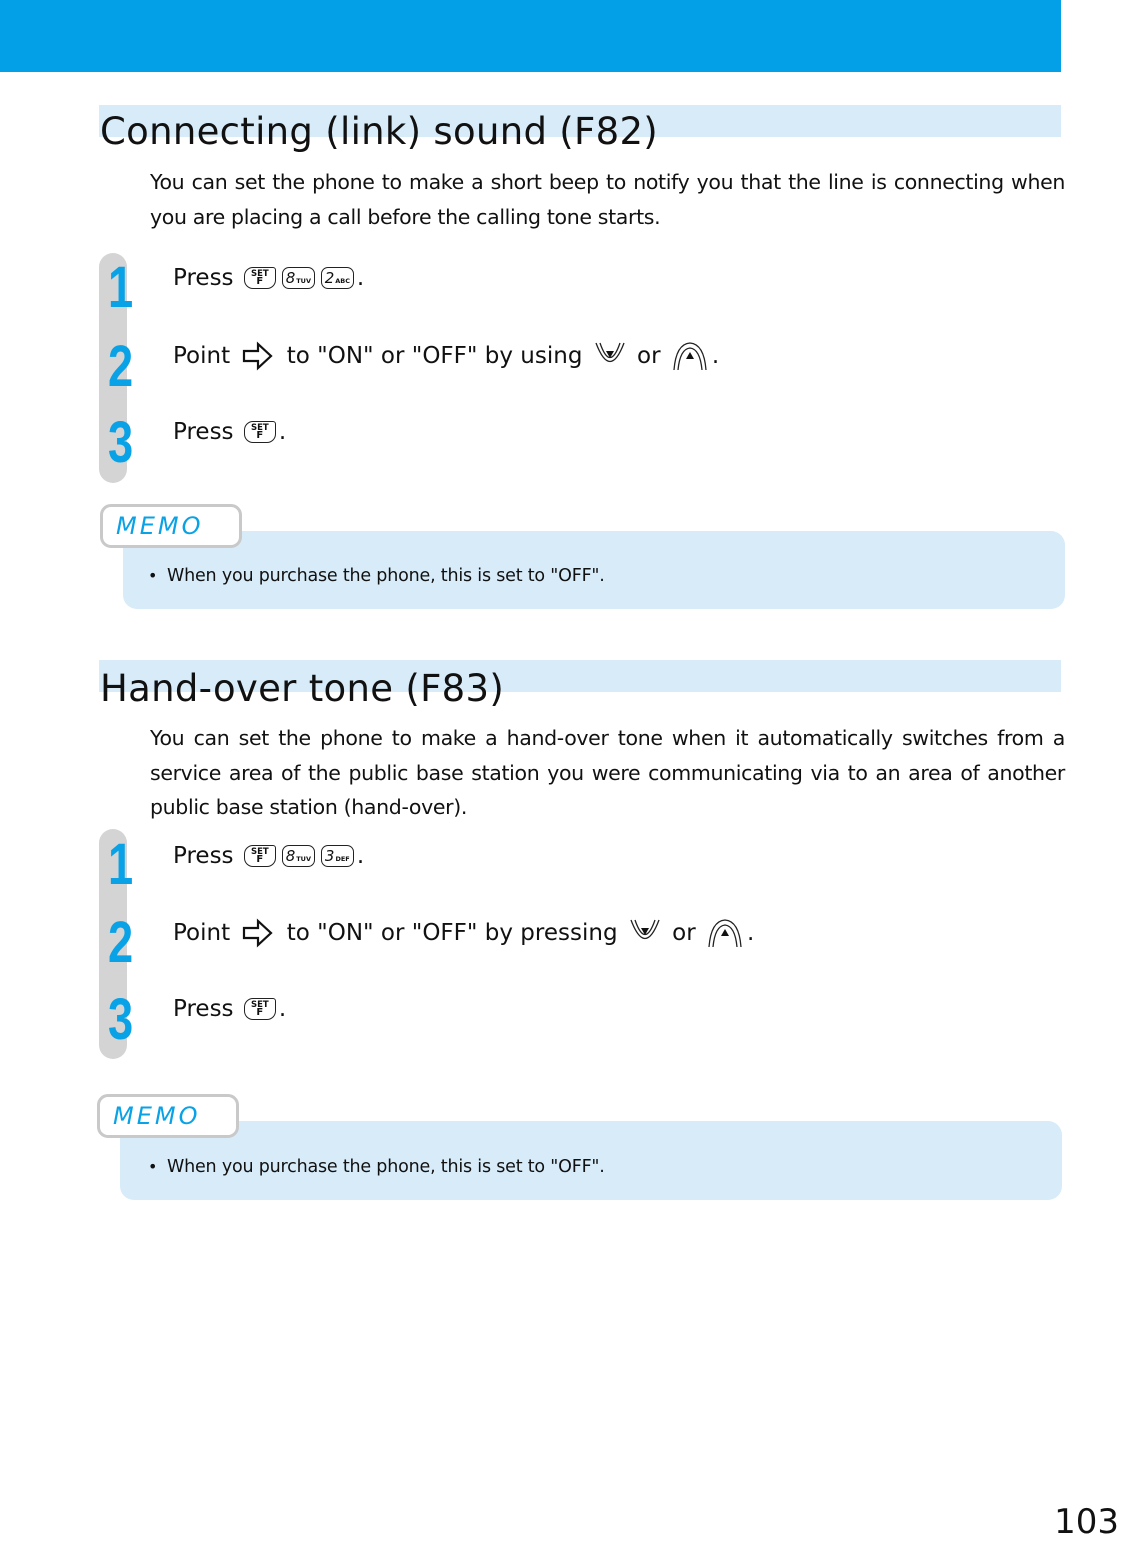 The height and width of the screenshot is (1542, 1131). I want to click on step-text: Press, so click(207, 278).